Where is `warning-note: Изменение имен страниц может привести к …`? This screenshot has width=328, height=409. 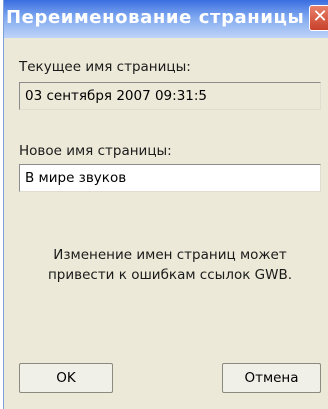
warning-note: Изменение имен страниц может привести к … is located at coordinates (170, 265).